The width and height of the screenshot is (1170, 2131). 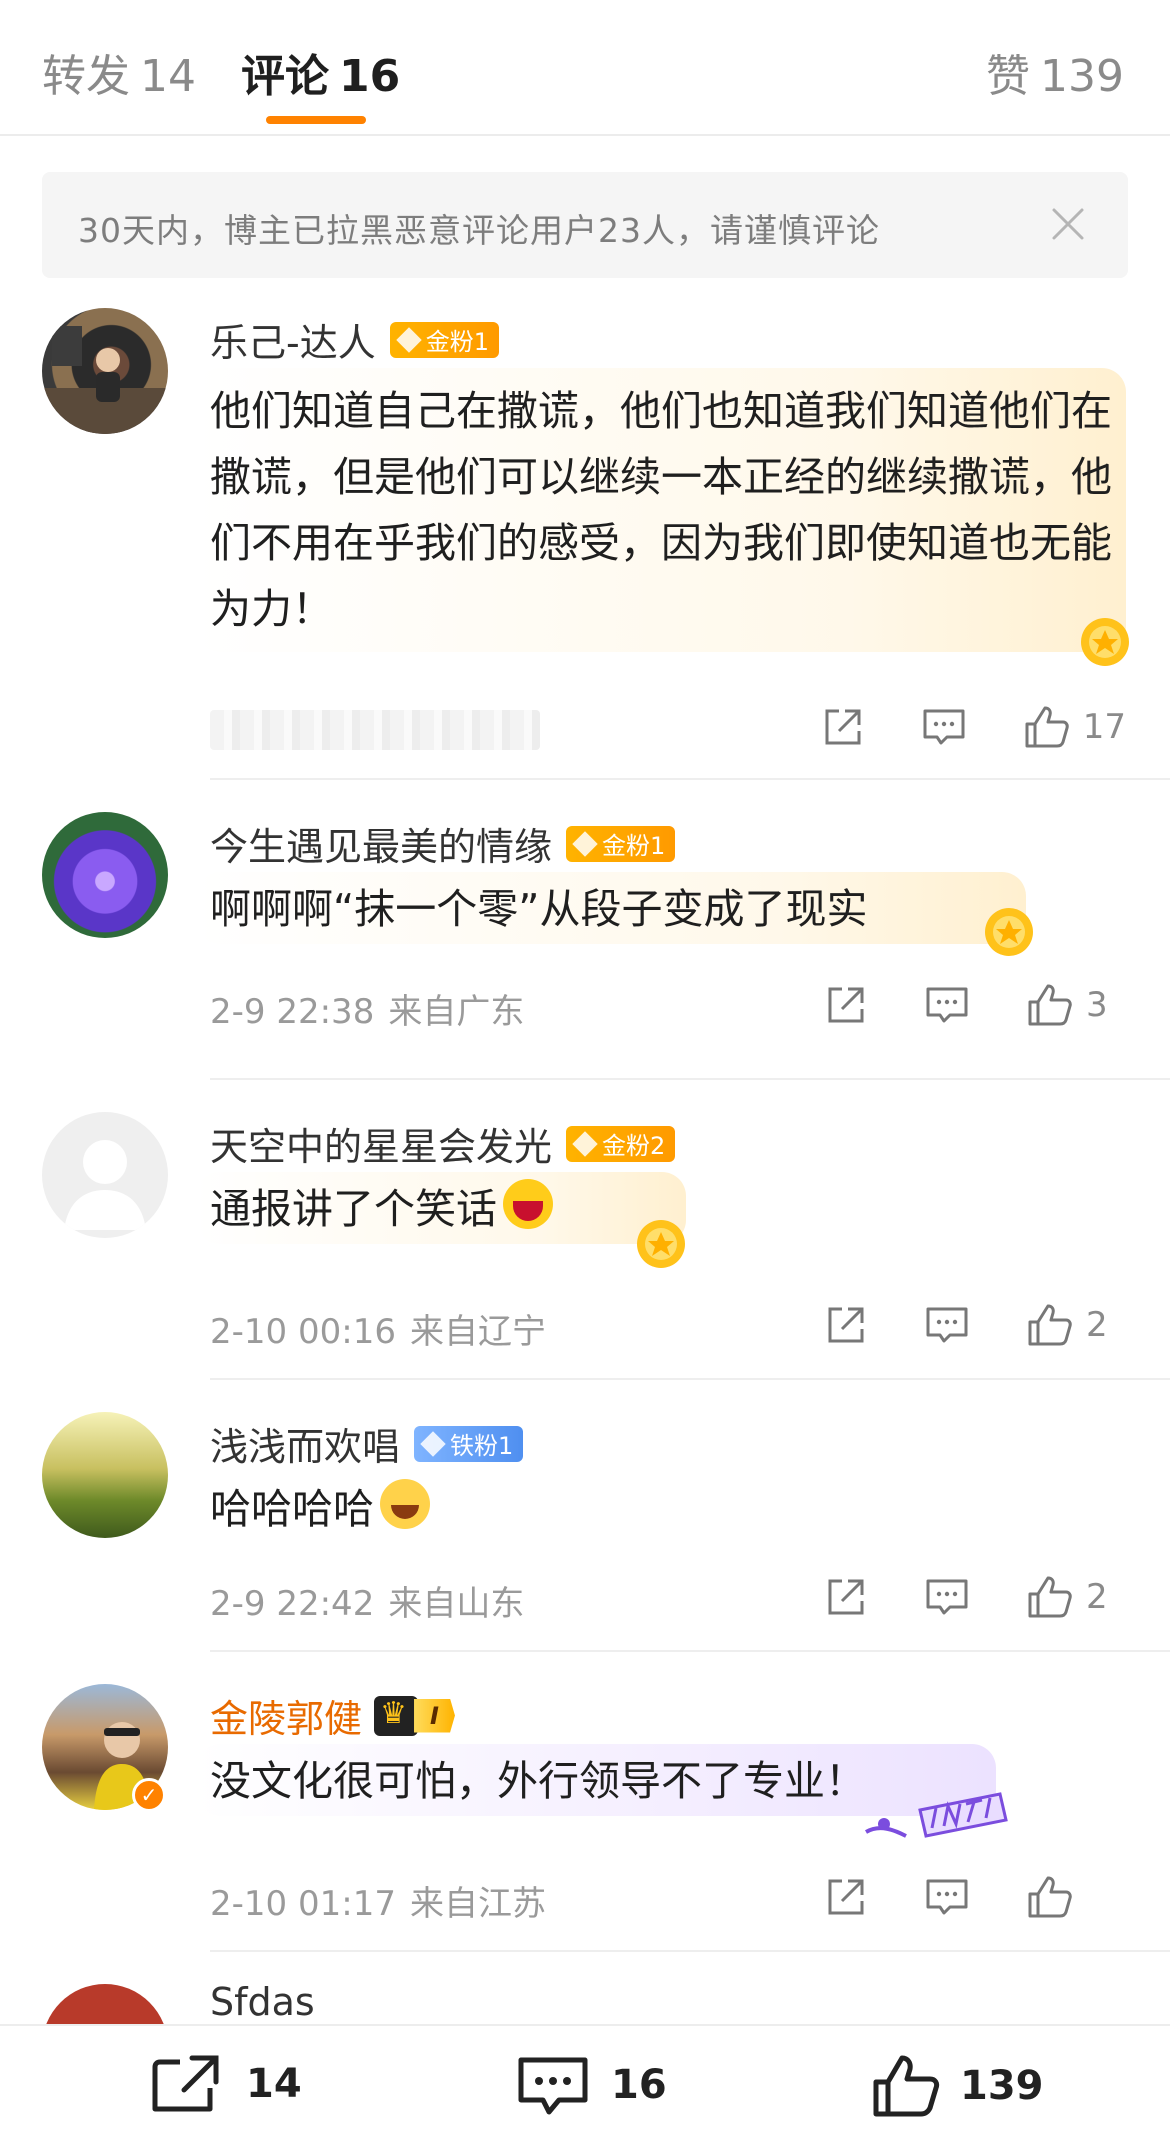 I want to click on comment-actions, so click(x=947, y=1897).